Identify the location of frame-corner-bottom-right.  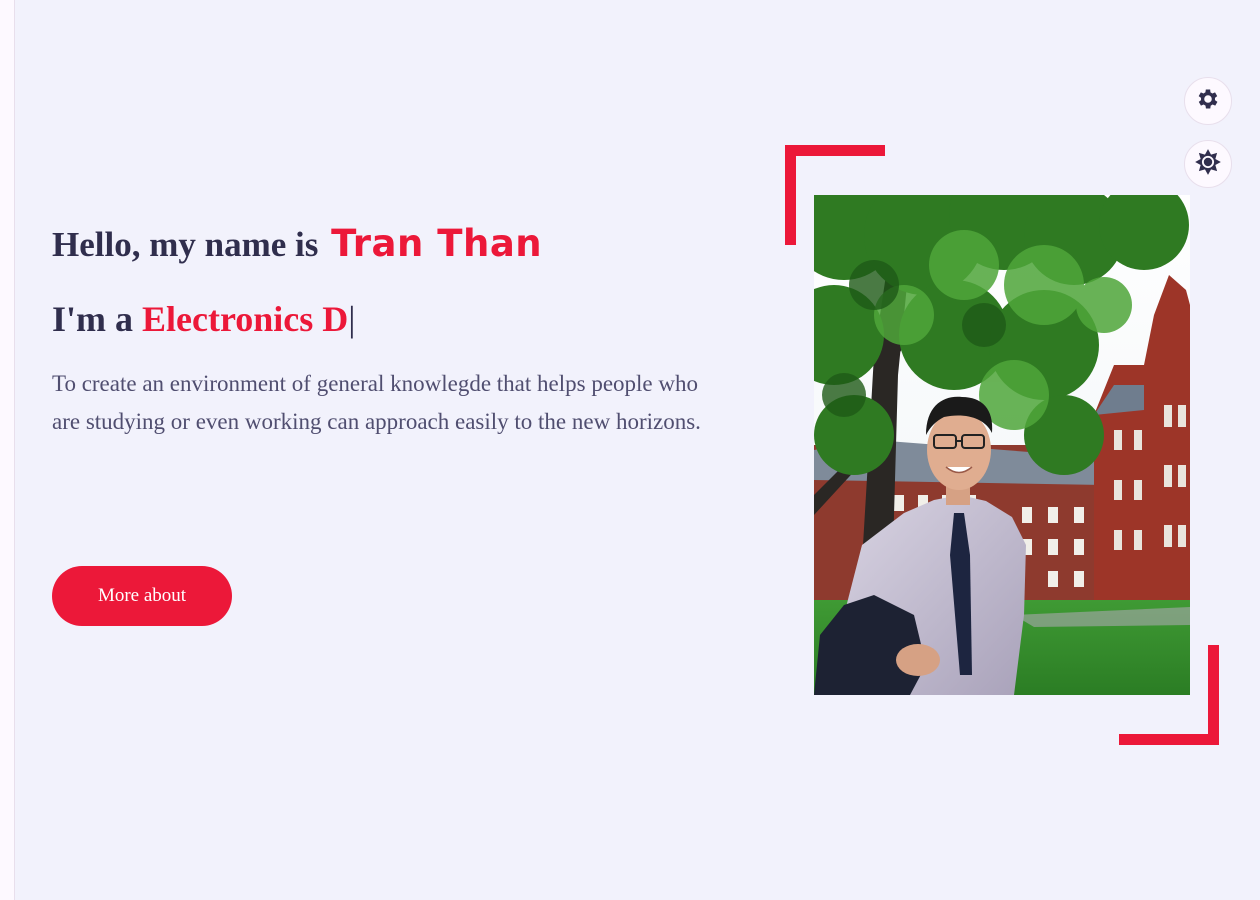
(1169, 739).